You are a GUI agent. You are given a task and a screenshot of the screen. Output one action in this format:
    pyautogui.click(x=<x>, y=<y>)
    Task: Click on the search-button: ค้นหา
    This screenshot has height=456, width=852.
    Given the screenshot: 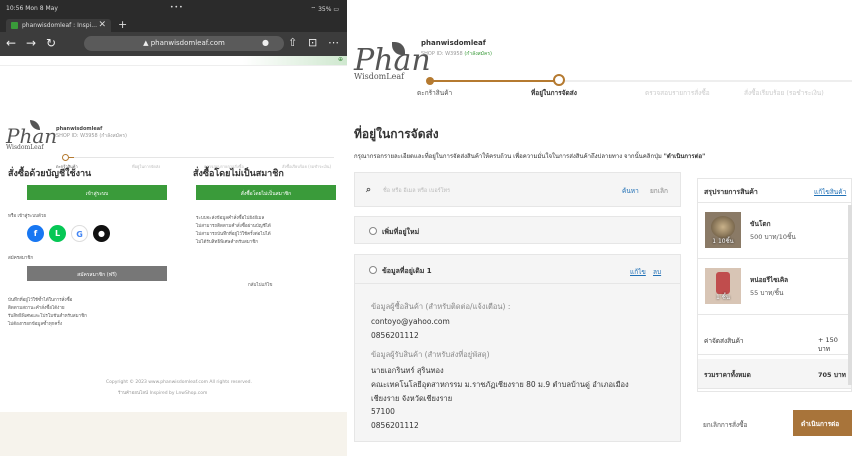 What is the action you would take?
    pyautogui.click(x=630, y=191)
    